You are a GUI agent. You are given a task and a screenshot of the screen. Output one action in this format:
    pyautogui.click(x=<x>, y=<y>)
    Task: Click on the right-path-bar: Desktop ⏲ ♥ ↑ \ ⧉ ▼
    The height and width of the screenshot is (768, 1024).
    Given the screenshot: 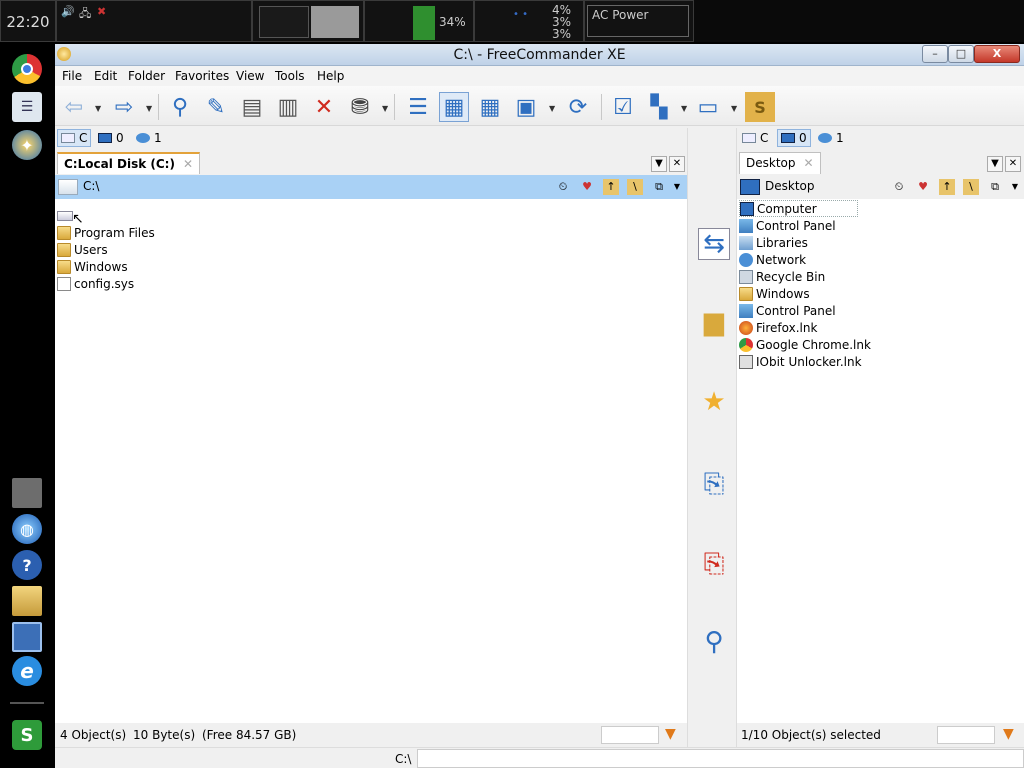 What is the action you would take?
    pyautogui.click(x=880, y=187)
    